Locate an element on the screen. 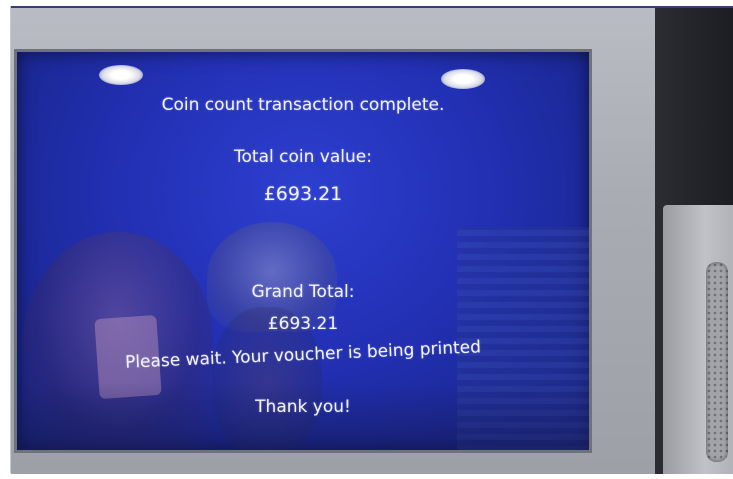  thank-you-message: Thank you! is located at coordinates (303, 407).